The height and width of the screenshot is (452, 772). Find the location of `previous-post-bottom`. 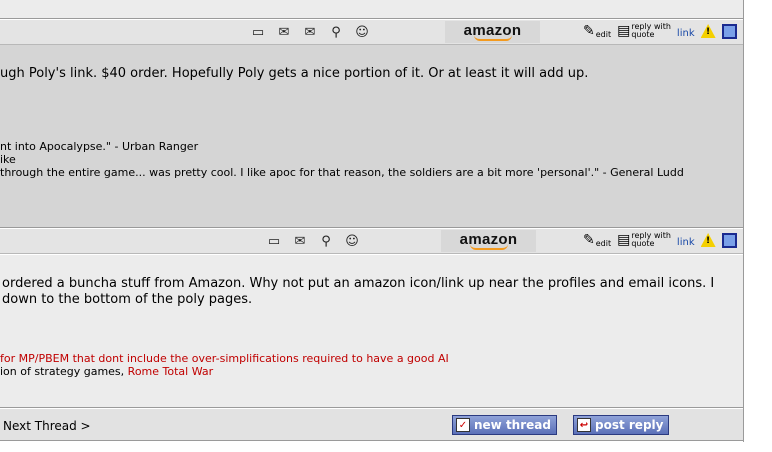

previous-post-bottom is located at coordinates (371, 9).